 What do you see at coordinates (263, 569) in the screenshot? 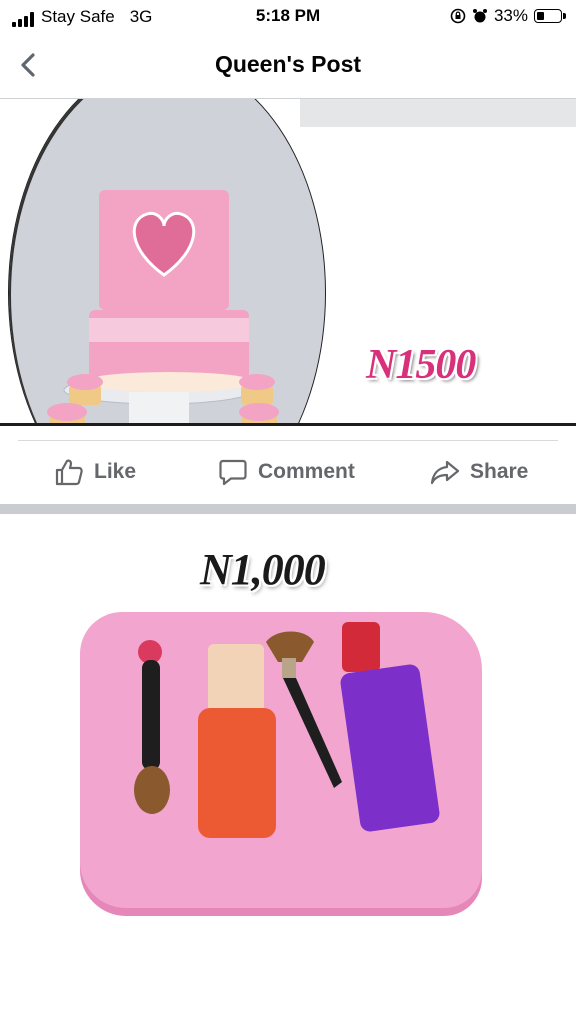
I see `price-label: N1,000` at bounding box center [263, 569].